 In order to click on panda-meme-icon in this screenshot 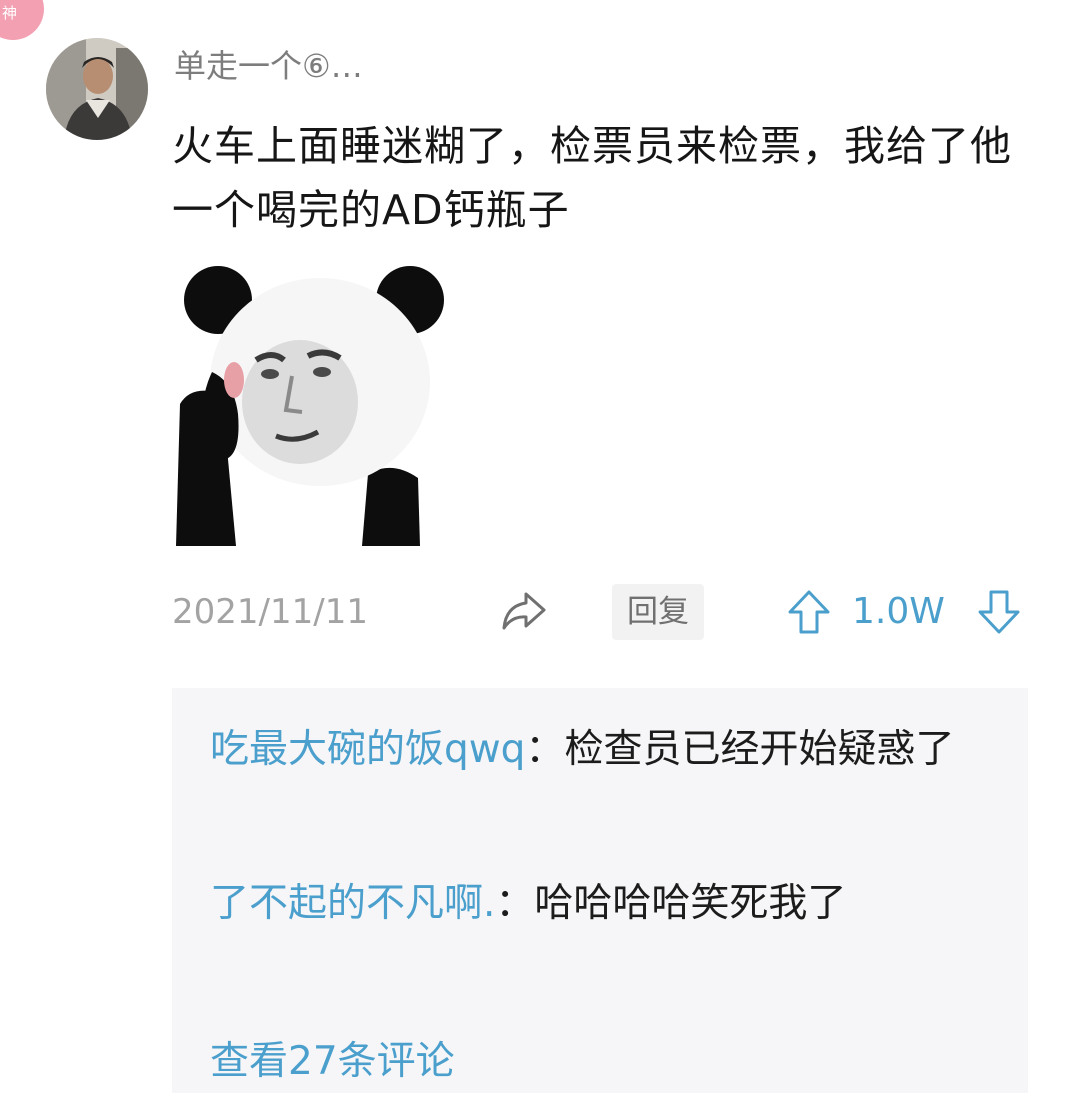, I will do `click(313, 405)`.